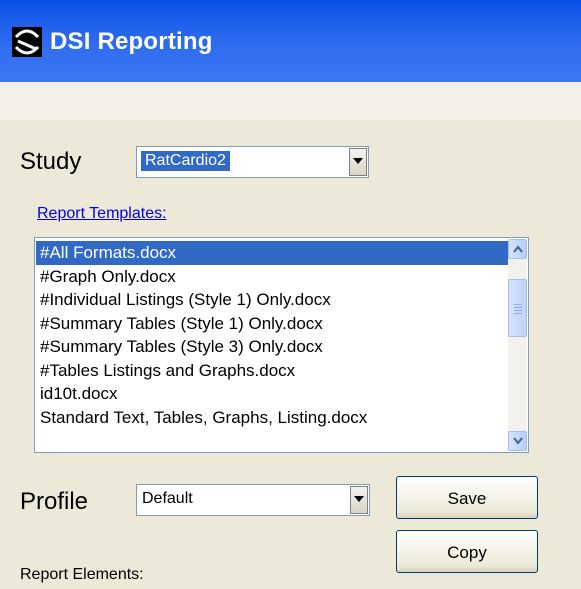  I want to click on report-templates-link: Report Templates:, so click(102, 214).